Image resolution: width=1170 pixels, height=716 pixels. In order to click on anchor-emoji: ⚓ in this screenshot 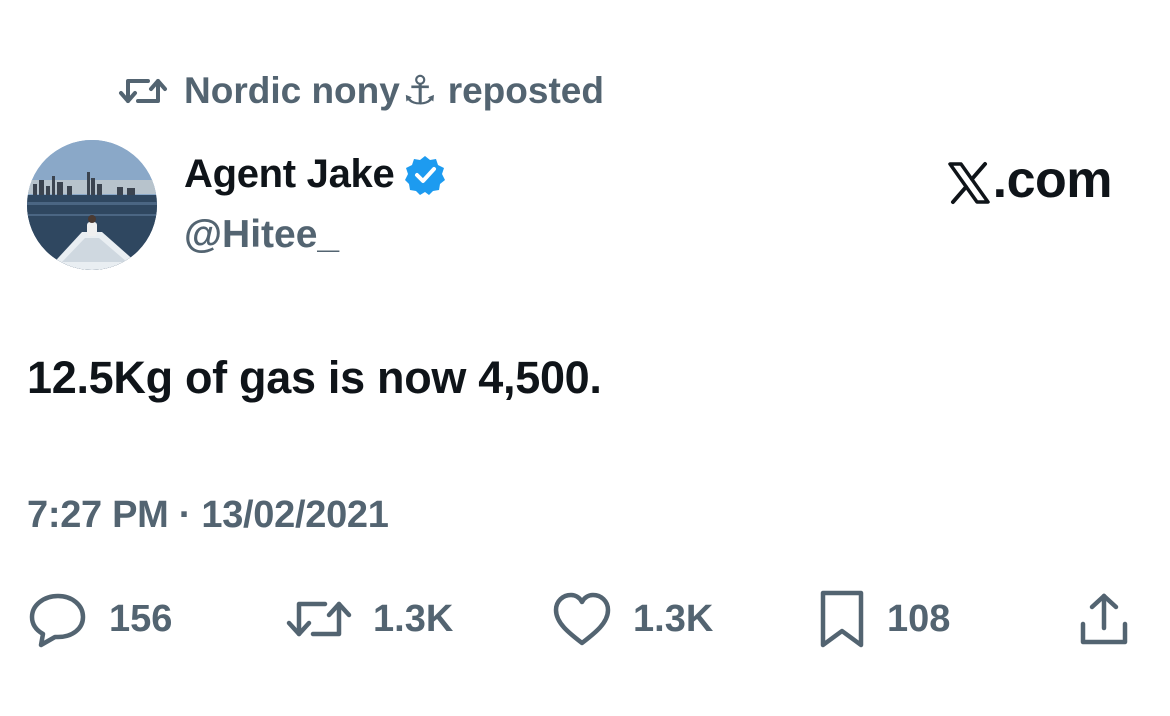, I will do `click(419, 91)`.